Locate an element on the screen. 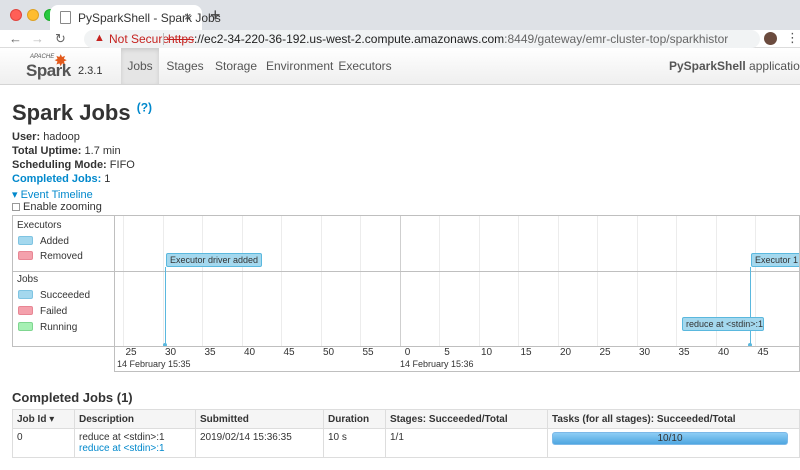 The width and height of the screenshot is (800, 470). job-description-link: reduce at <stdin>:1 is located at coordinates (122, 448).